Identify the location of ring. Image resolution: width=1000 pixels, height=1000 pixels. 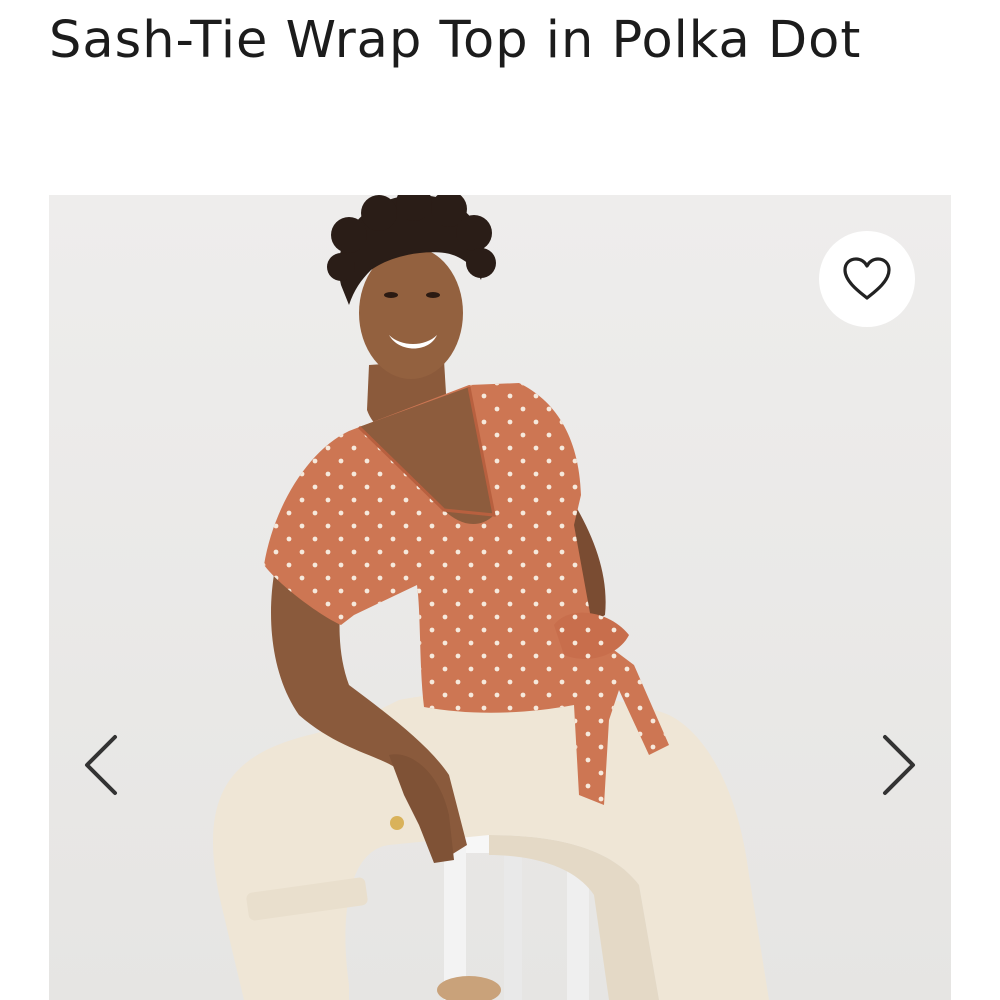
(397, 823).